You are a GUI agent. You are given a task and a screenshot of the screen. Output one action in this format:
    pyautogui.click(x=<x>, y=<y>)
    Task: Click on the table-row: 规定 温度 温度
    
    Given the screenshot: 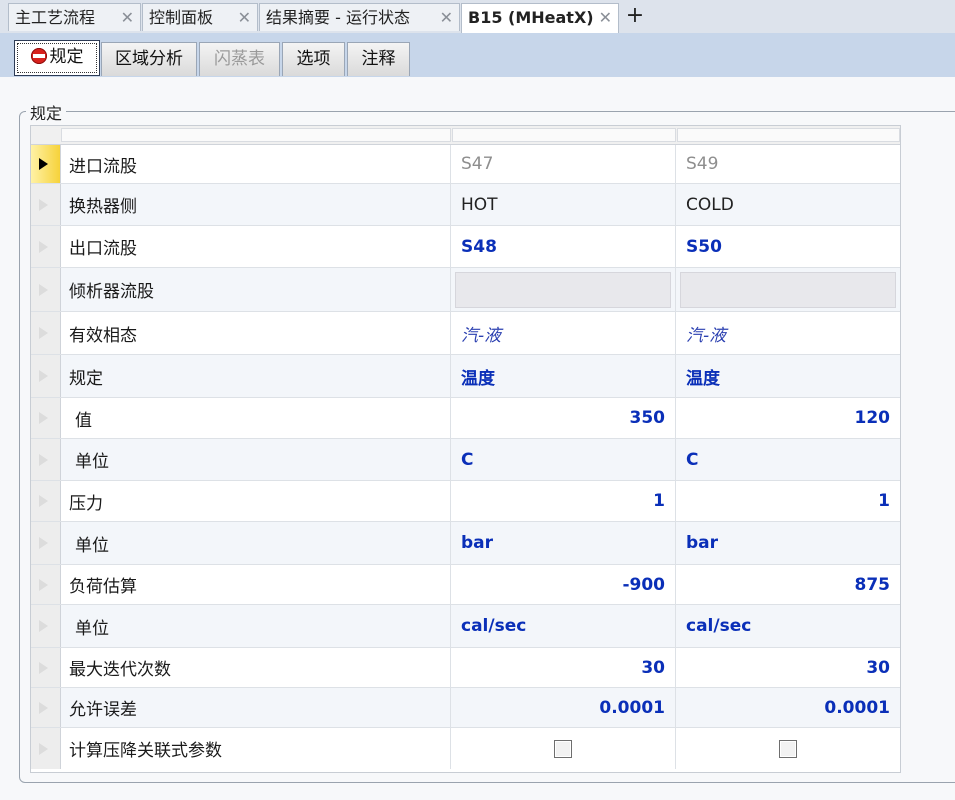 What is the action you would take?
    pyautogui.click(x=465, y=376)
    